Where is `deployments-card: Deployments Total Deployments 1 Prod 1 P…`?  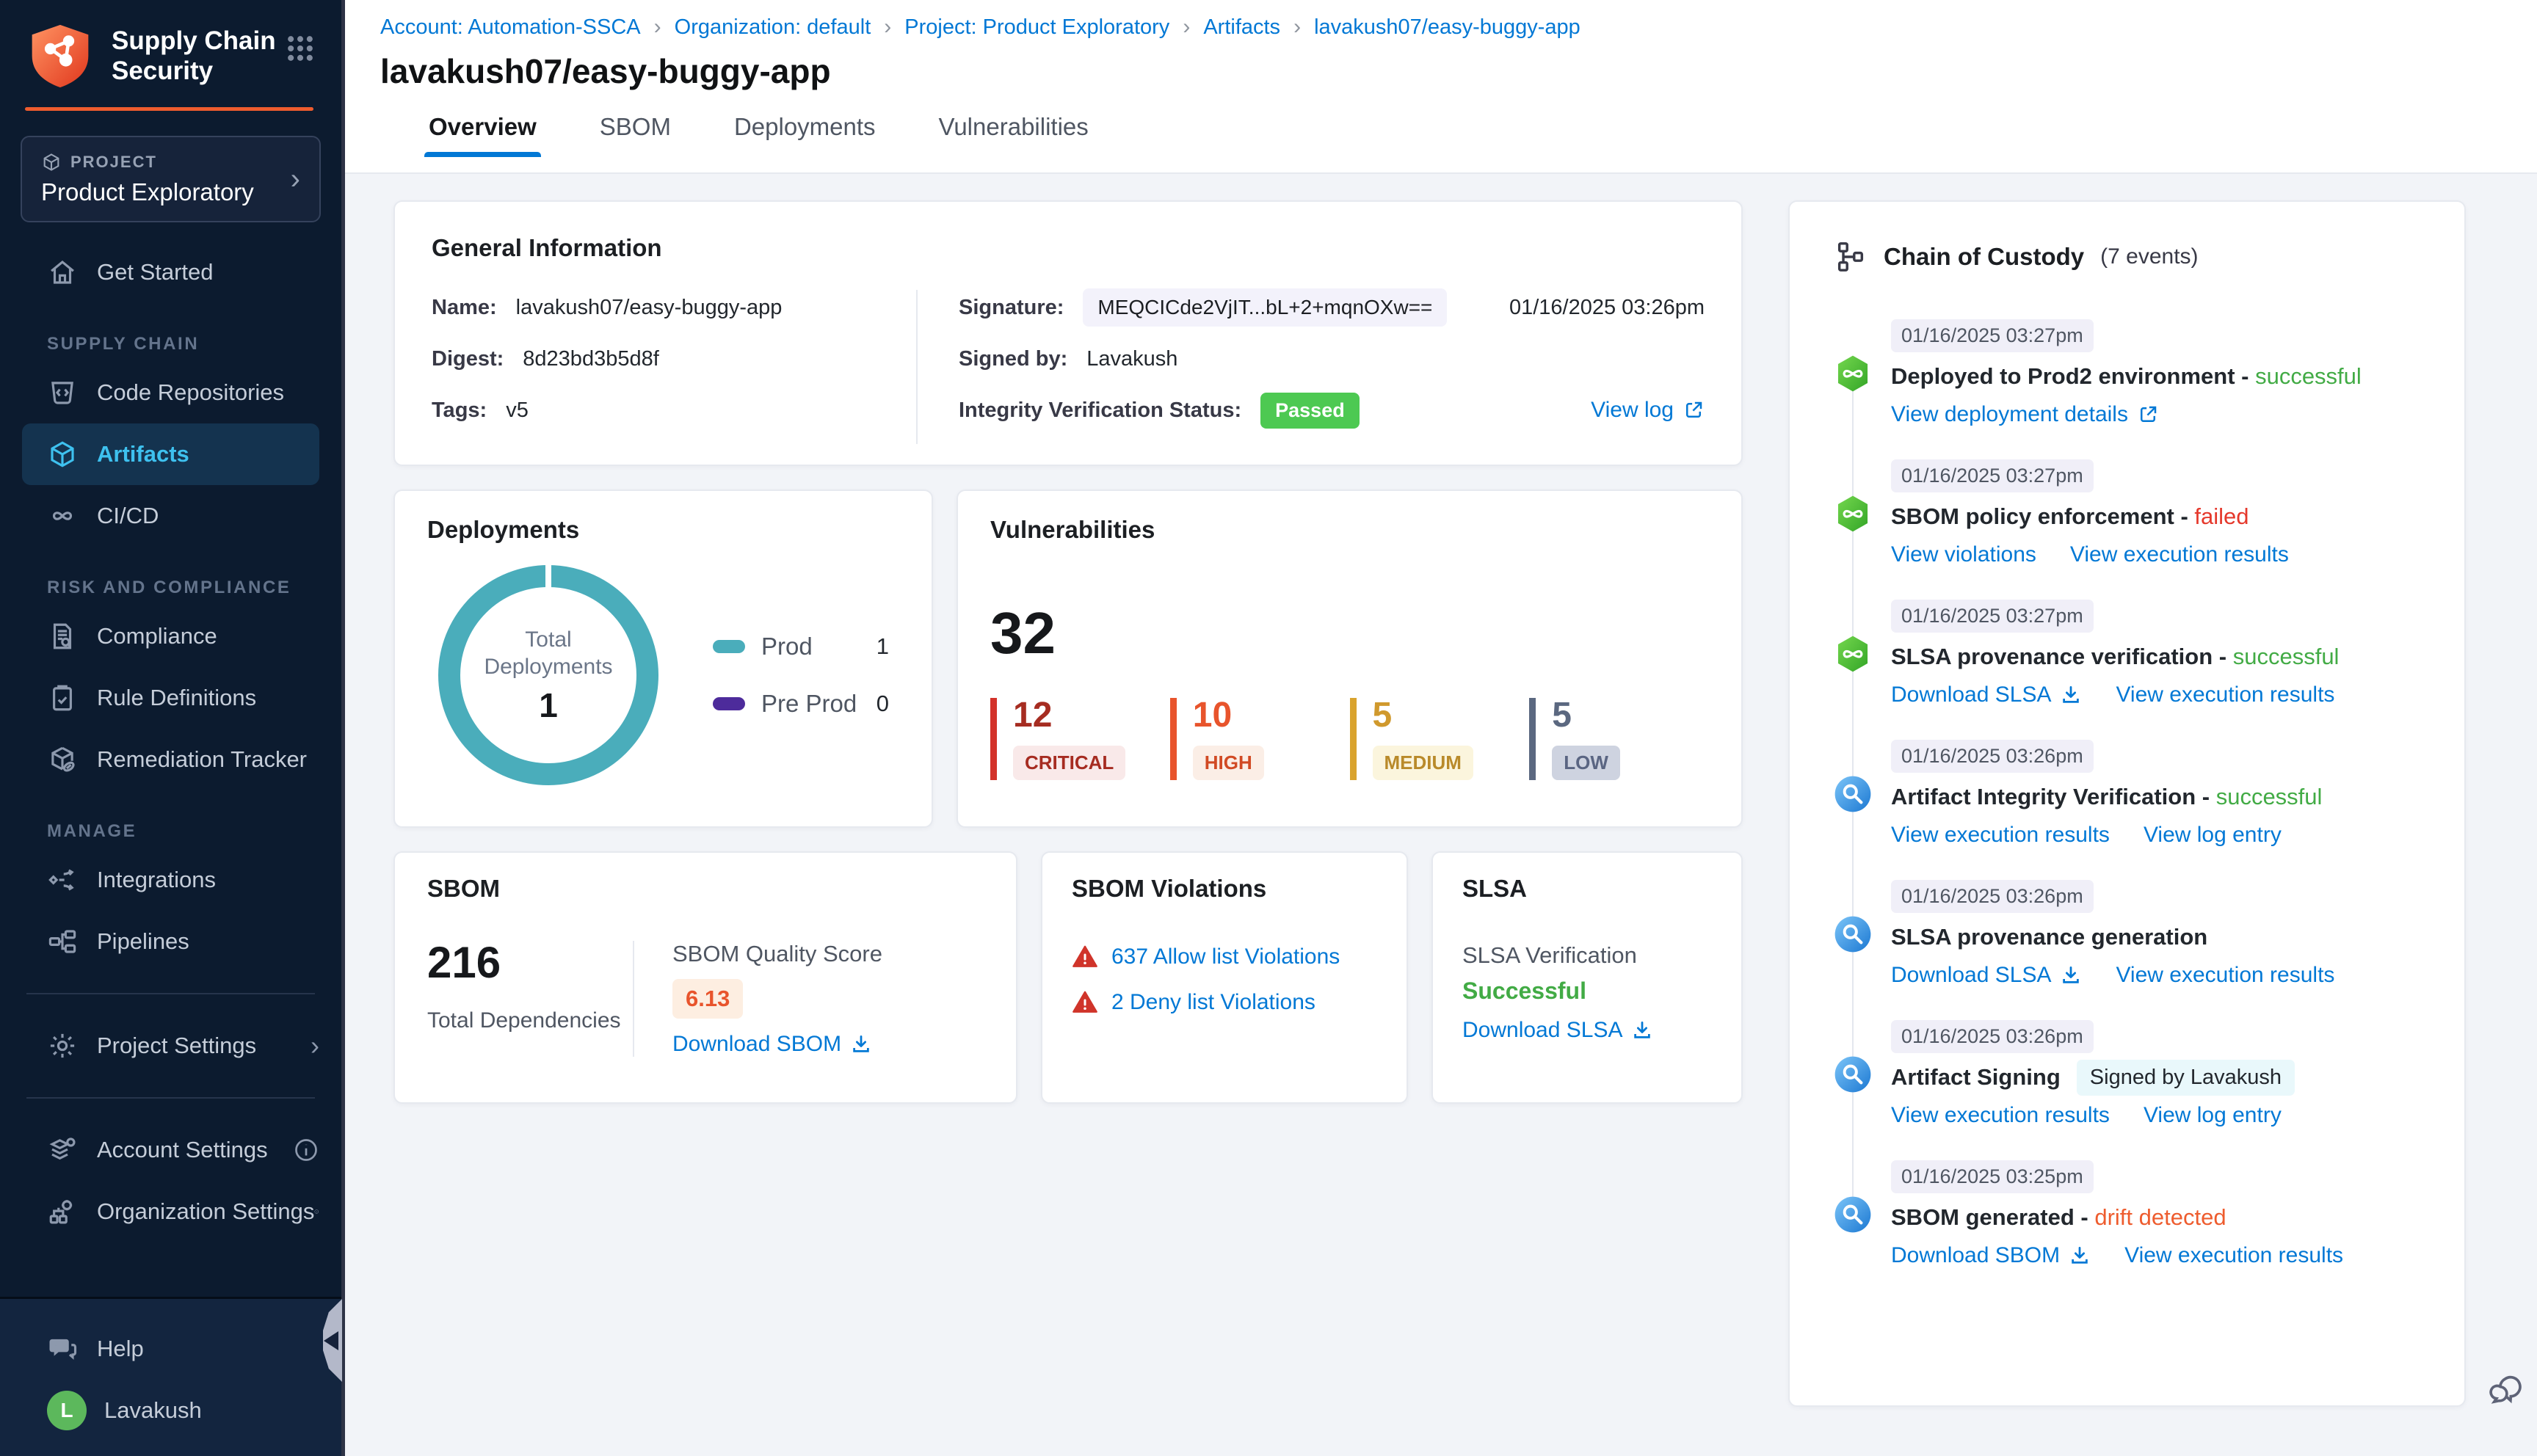 deployments-card: Deployments Total Deployments 1 Prod 1 P… is located at coordinates (663, 658).